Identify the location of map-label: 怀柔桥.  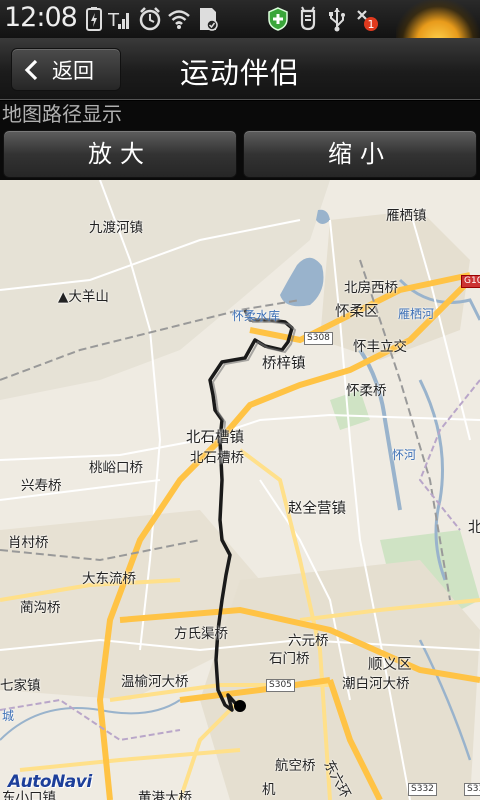
(366, 391).